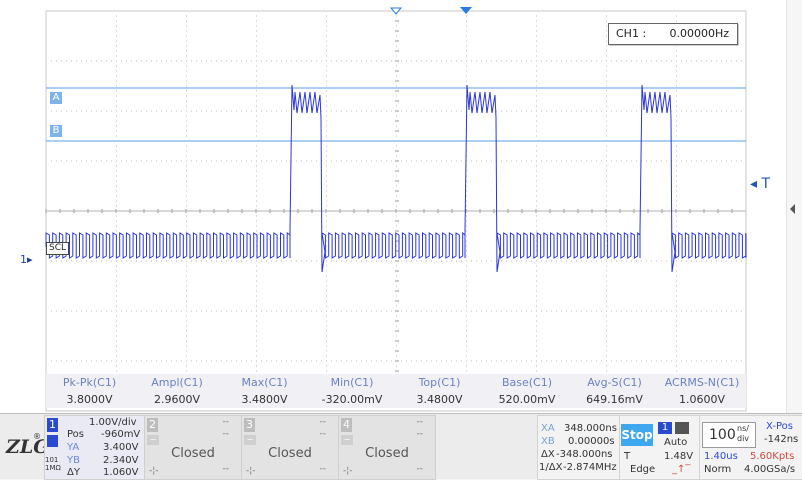  I want to click on measurement-value: -320.00mV, so click(352, 399).